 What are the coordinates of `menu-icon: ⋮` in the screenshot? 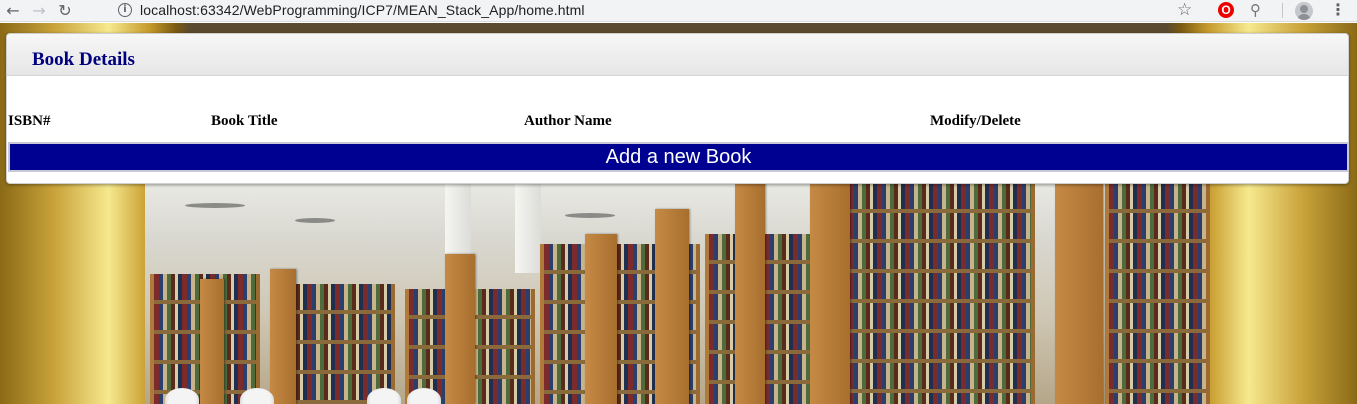 It's located at (1338, 10).